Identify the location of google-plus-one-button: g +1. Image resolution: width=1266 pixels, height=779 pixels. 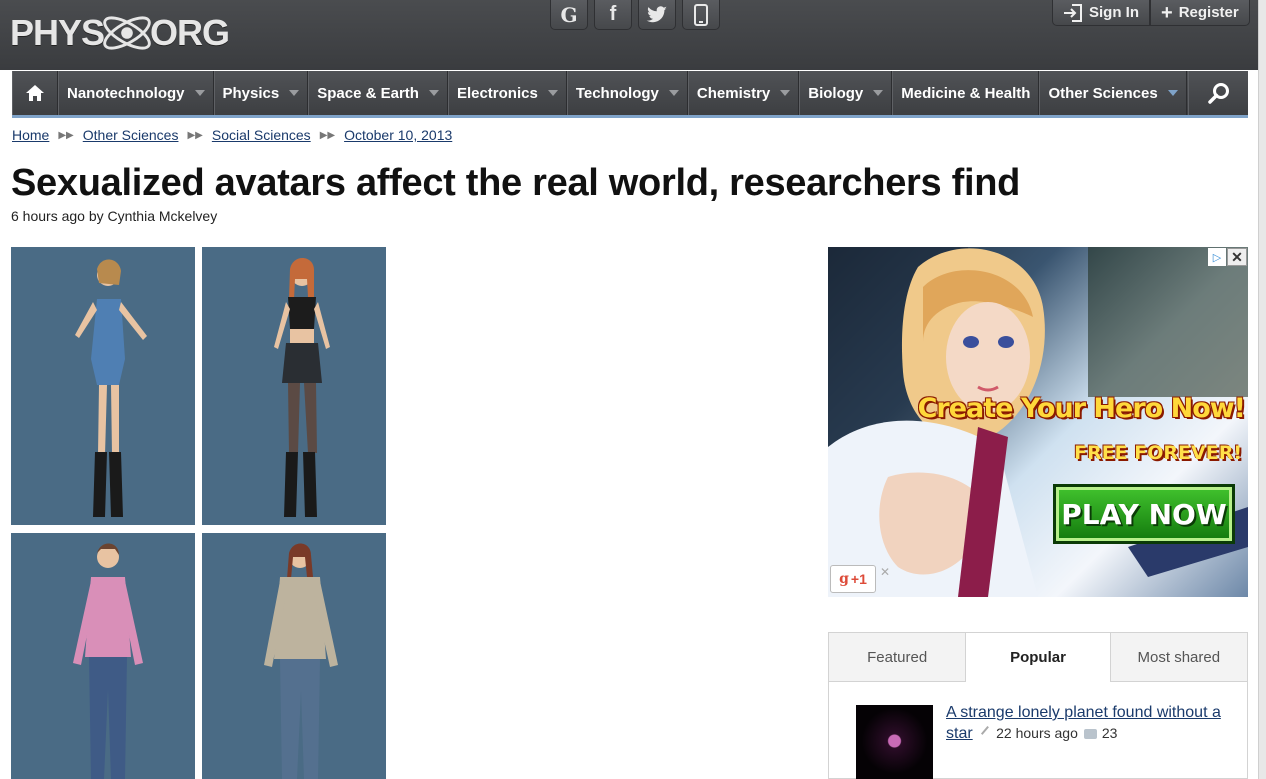
(853, 579).